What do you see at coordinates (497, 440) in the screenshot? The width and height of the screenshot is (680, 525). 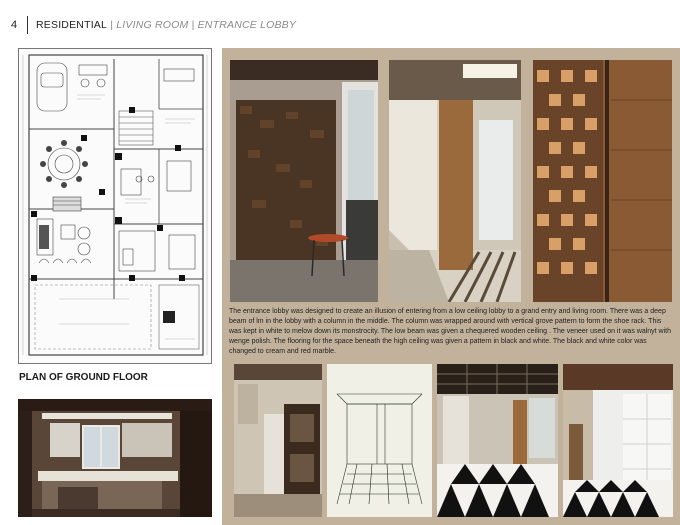 I see `lobby-black-white-floor-photo` at bounding box center [497, 440].